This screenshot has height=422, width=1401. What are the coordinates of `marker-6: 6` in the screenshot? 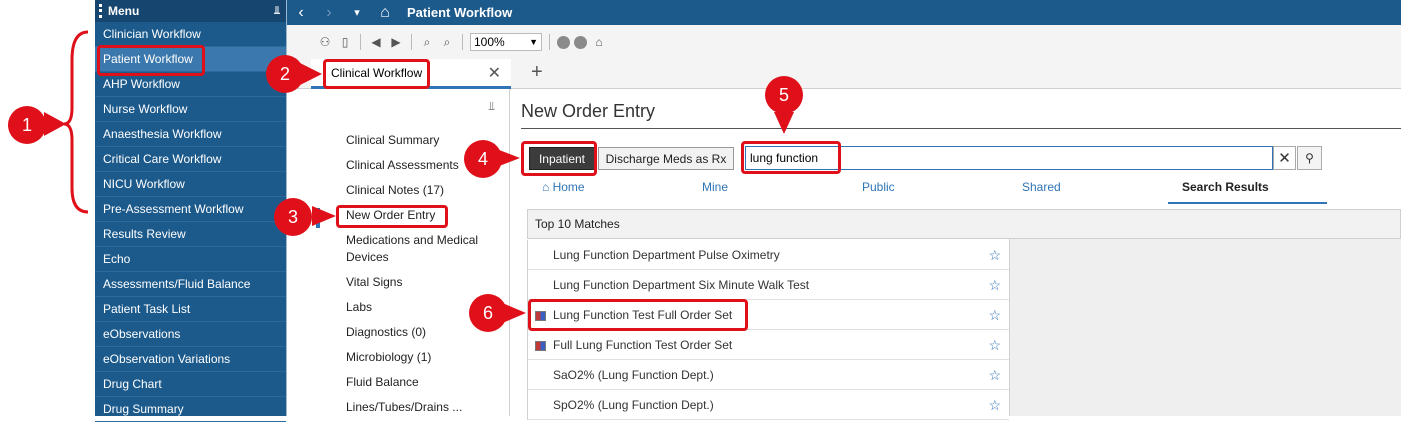 It's located at (488, 313).